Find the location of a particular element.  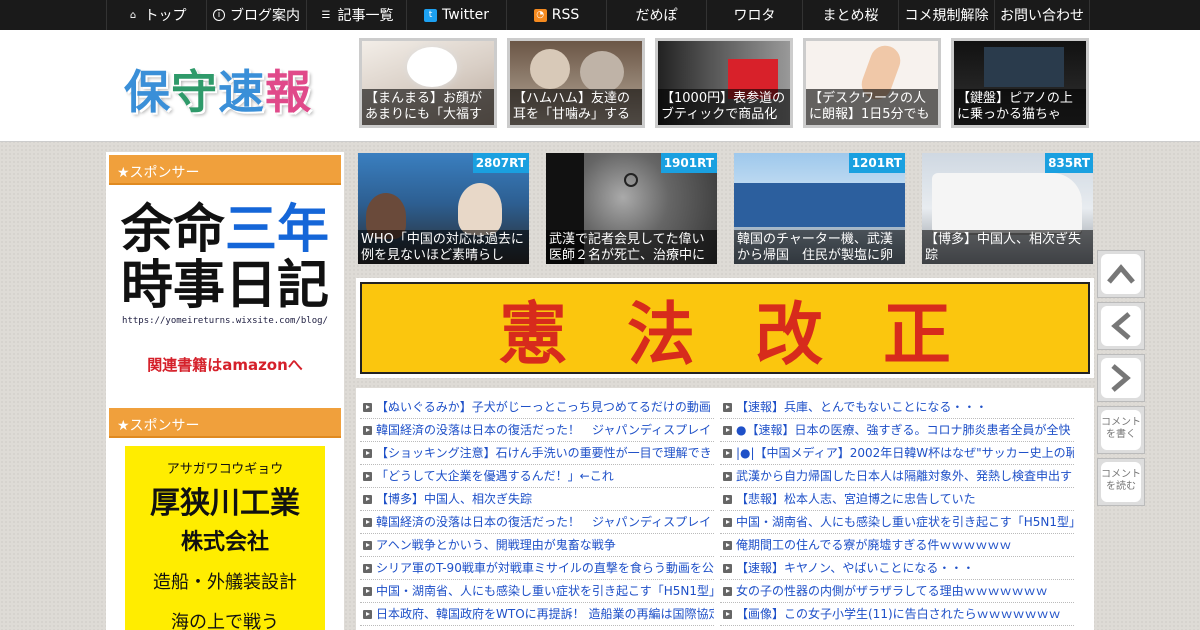

retweet-count-badge: 1901RT is located at coordinates (688, 163).